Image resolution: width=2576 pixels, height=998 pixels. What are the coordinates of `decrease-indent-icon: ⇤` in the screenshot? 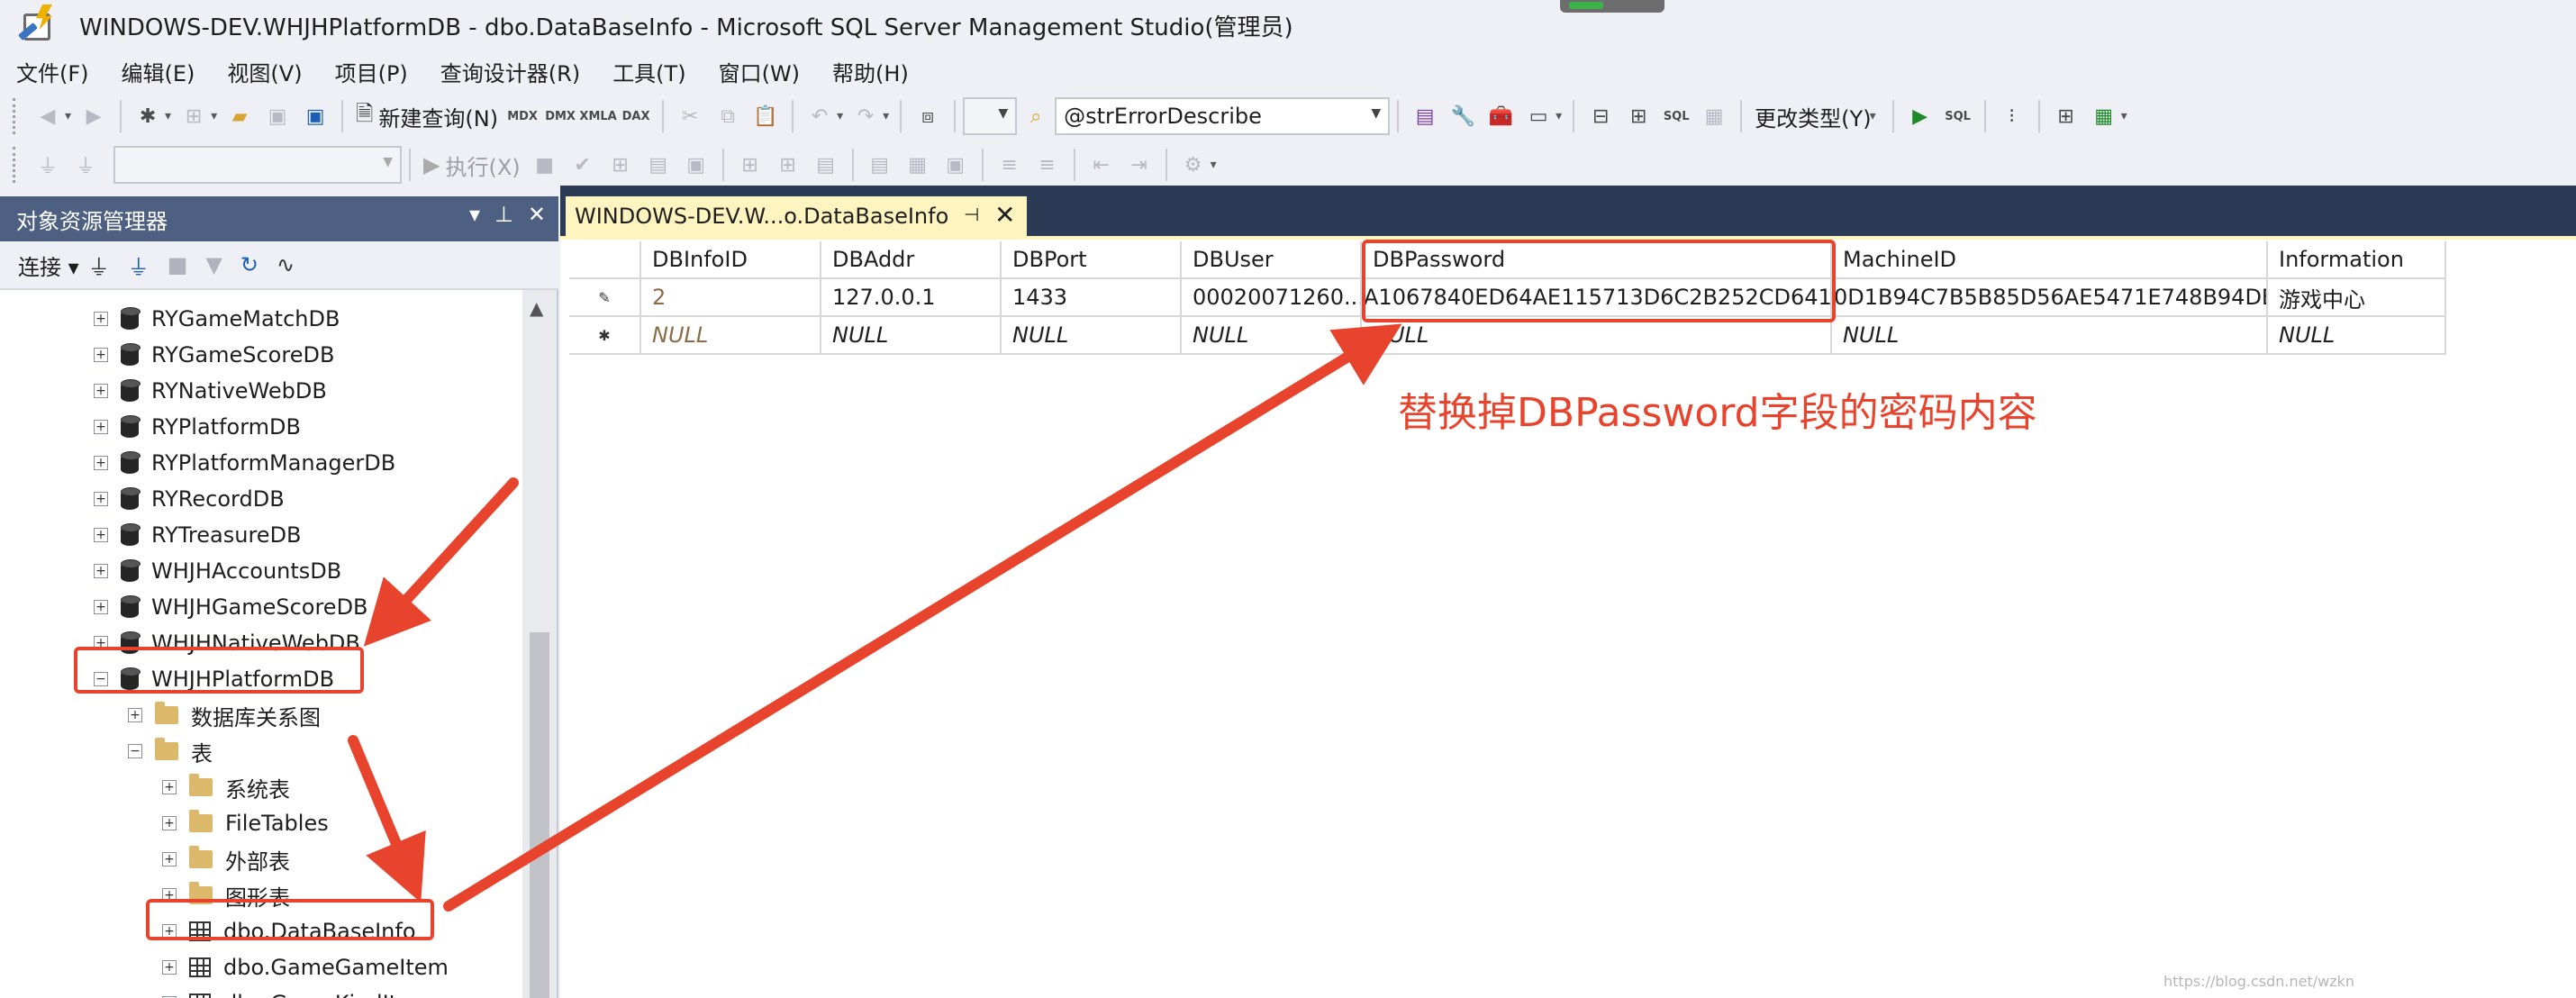 It's located at (1101, 165).